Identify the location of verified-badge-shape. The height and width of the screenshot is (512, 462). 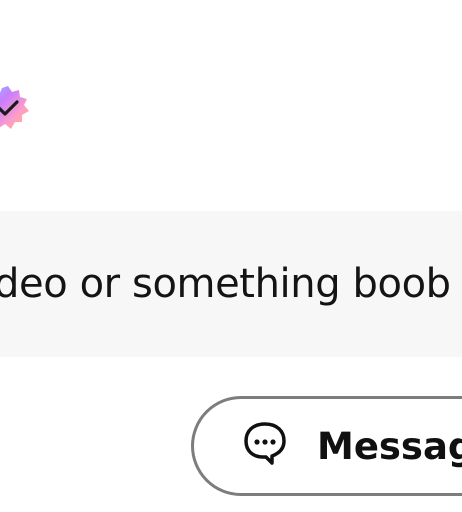
(14, 107).